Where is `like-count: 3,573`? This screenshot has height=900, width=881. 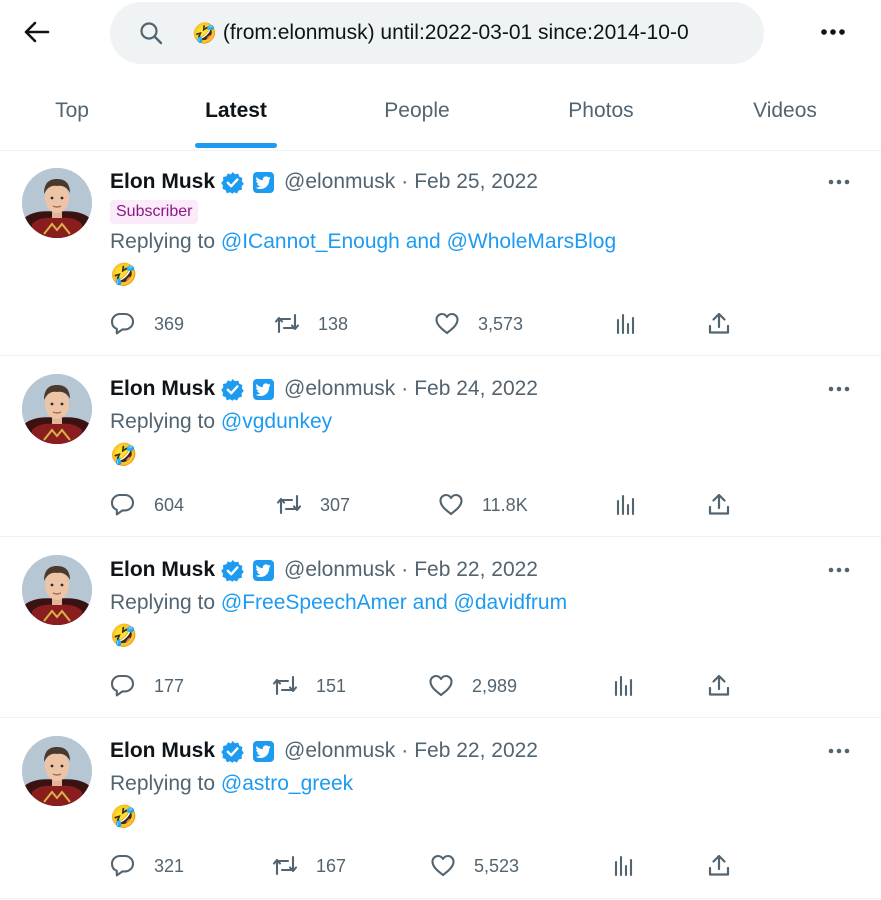 like-count: 3,573 is located at coordinates (501, 323).